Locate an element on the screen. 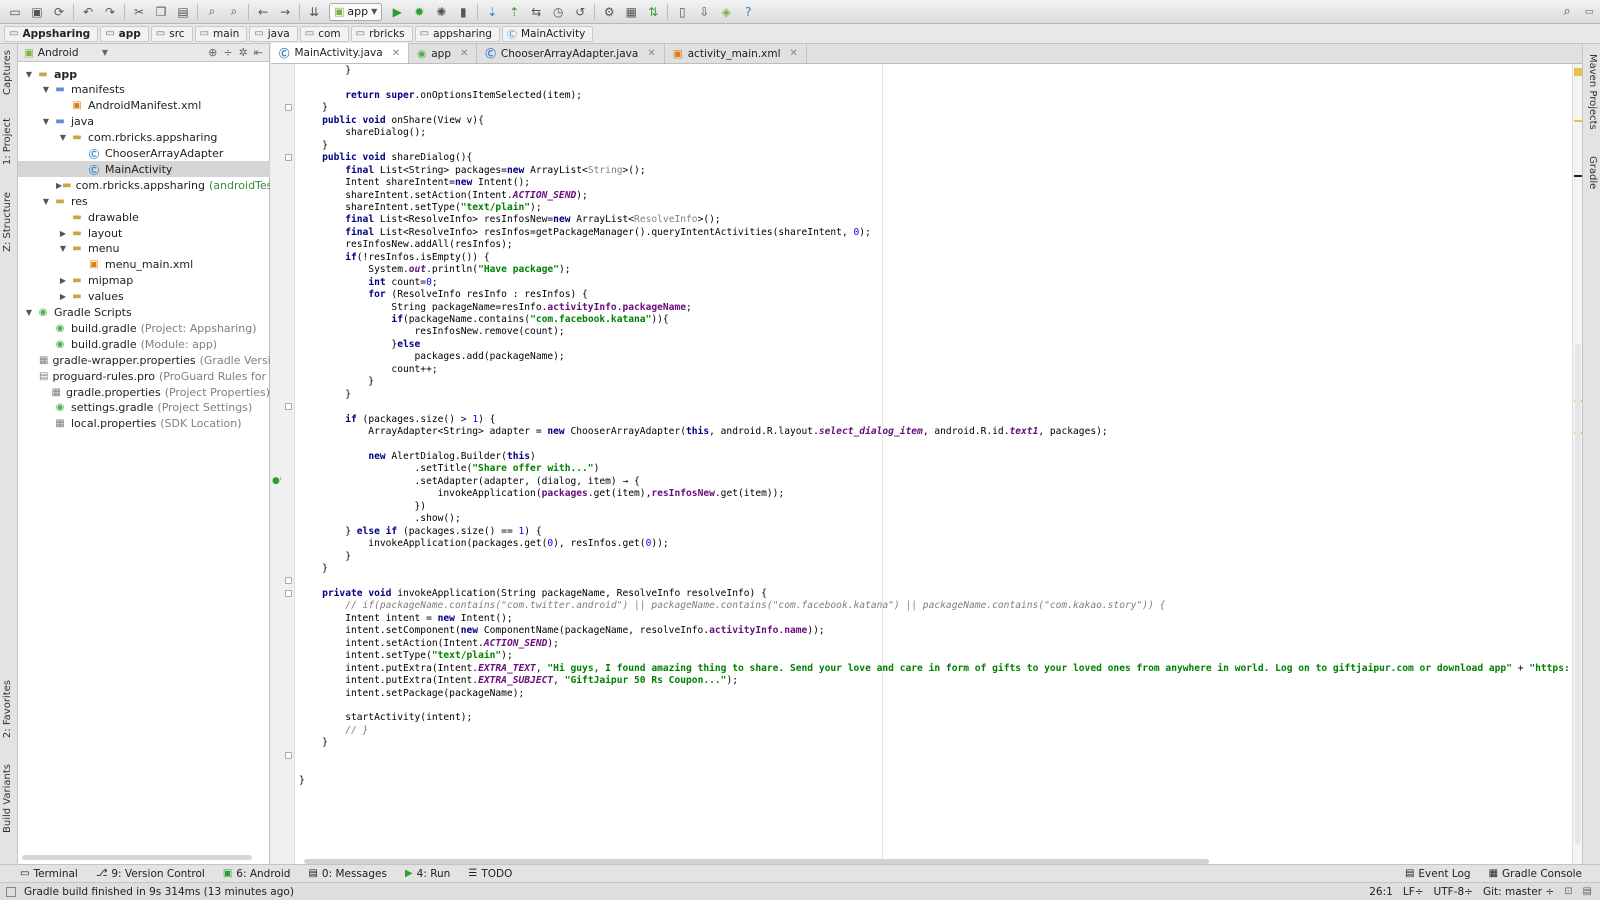 The height and width of the screenshot is (900, 1600). tree-scrollbar is located at coordinates (137, 857).